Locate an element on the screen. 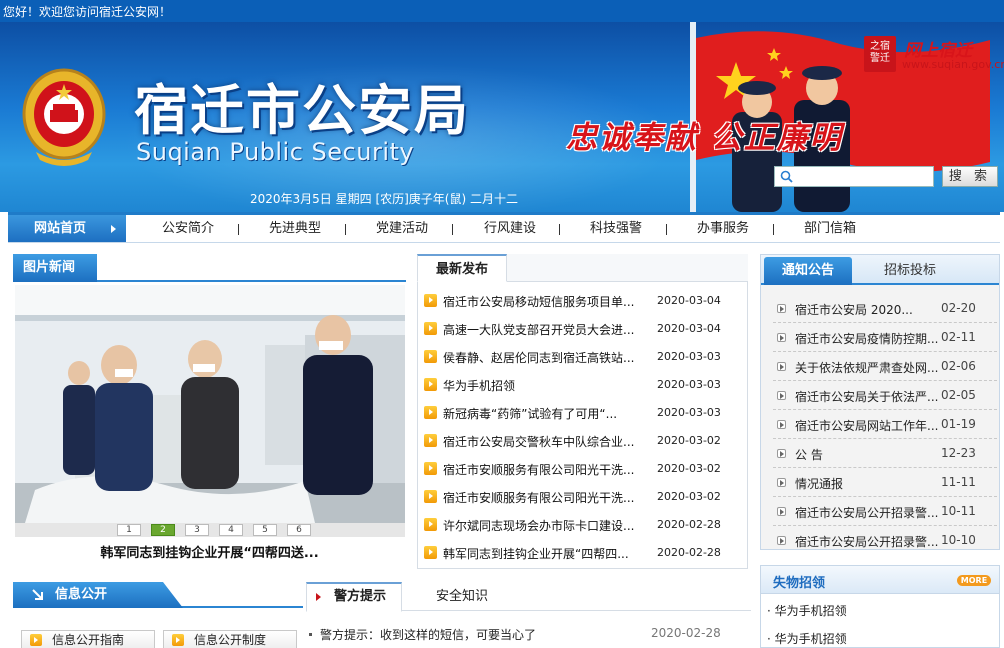 The height and width of the screenshot is (648, 1004). list-item: 关于依法依规严肃查处网... 02-06 is located at coordinates (885, 366).